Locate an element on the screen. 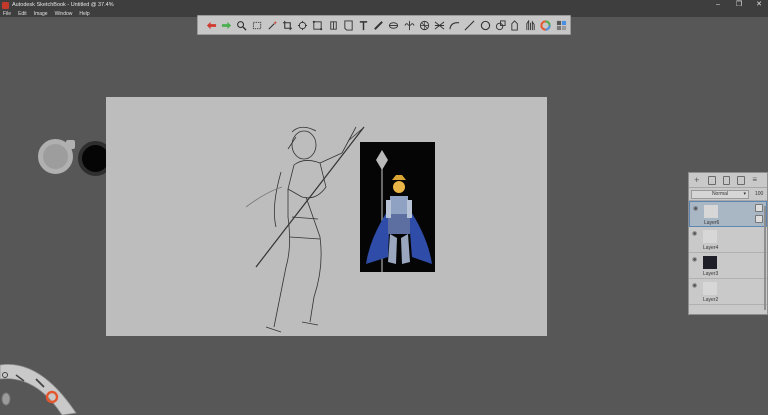  layer-row: ◉ Layer4 is located at coordinates (728, 240).